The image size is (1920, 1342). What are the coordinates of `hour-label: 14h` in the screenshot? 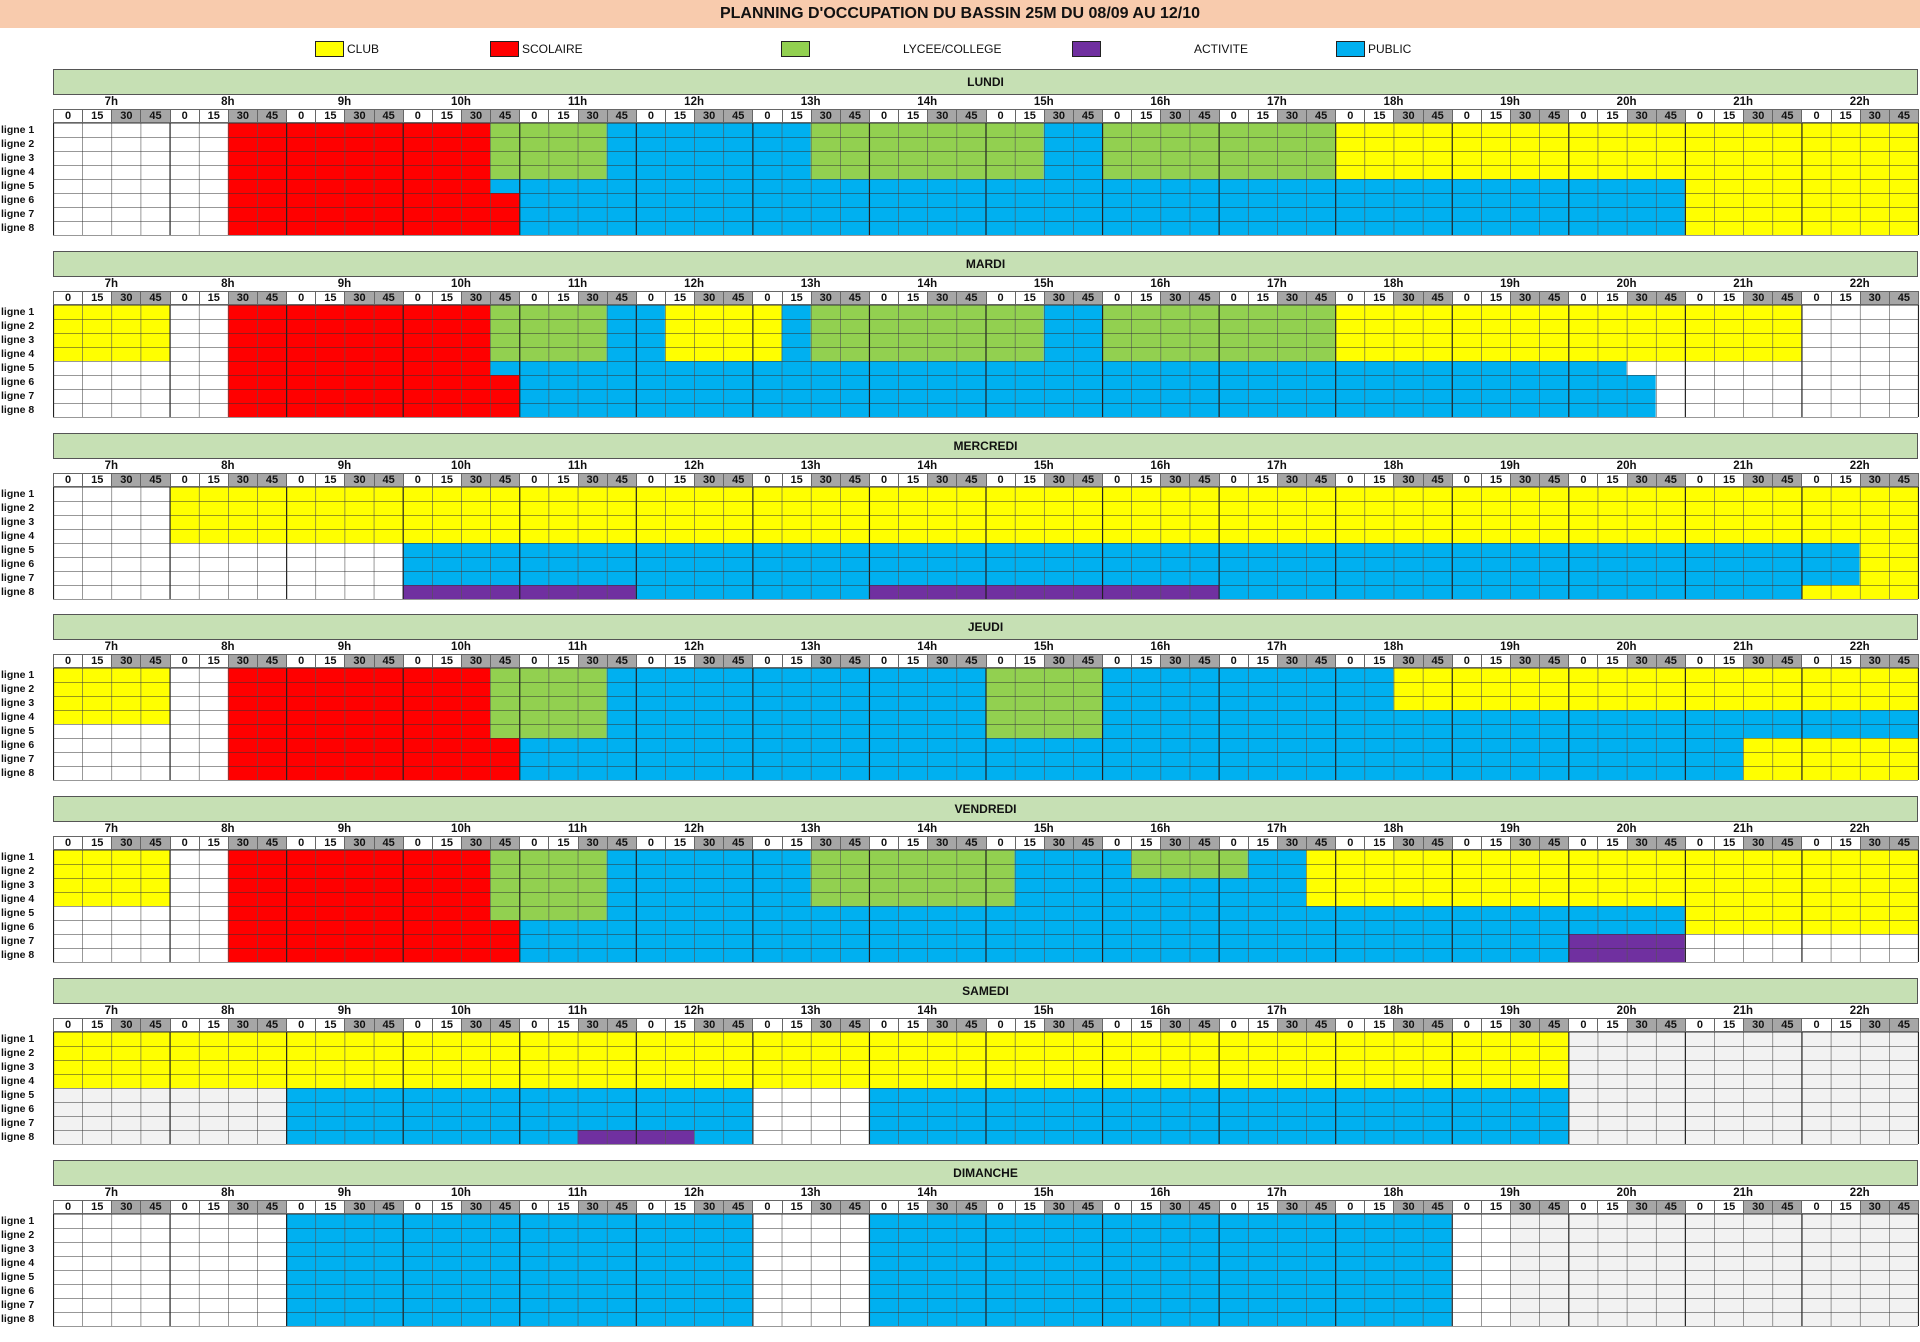 It's located at (927, 102).